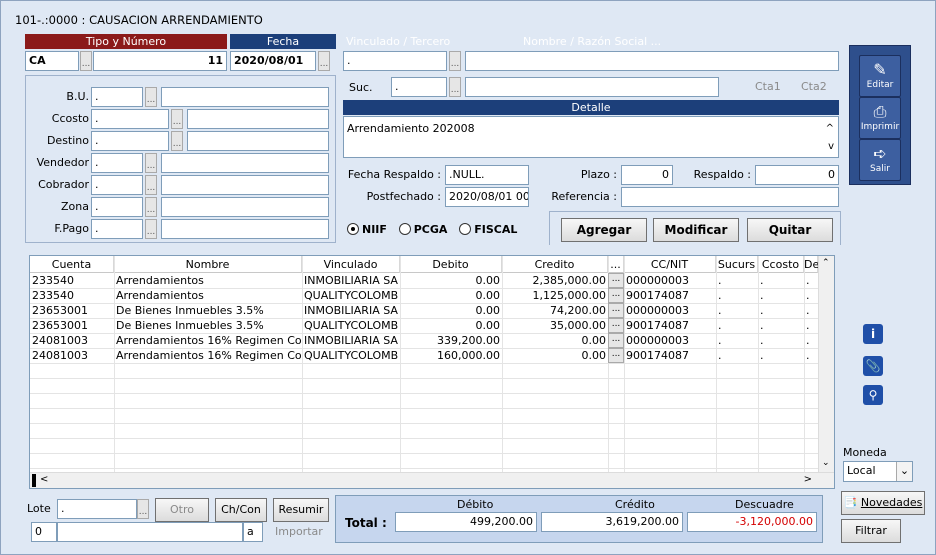 This screenshot has width=936, height=555. Describe the element at coordinates (44, 532) in the screenshot. I see `lote-num-field: 0` at that location.